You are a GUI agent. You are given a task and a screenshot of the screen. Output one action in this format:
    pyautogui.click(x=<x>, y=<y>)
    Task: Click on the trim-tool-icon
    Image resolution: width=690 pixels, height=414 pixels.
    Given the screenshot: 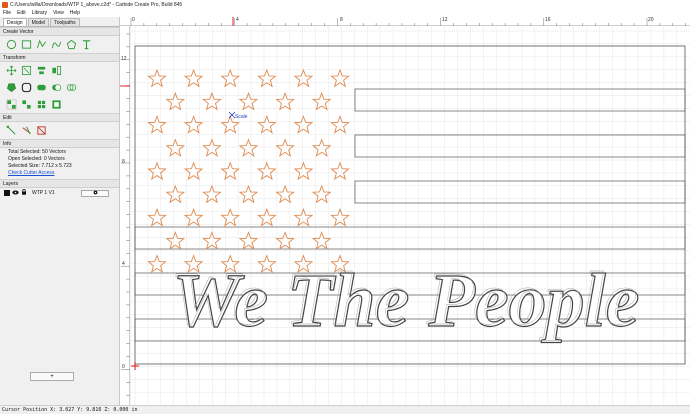 What is the action you would take?
    pyautogui.click(x=26, y=130)
    